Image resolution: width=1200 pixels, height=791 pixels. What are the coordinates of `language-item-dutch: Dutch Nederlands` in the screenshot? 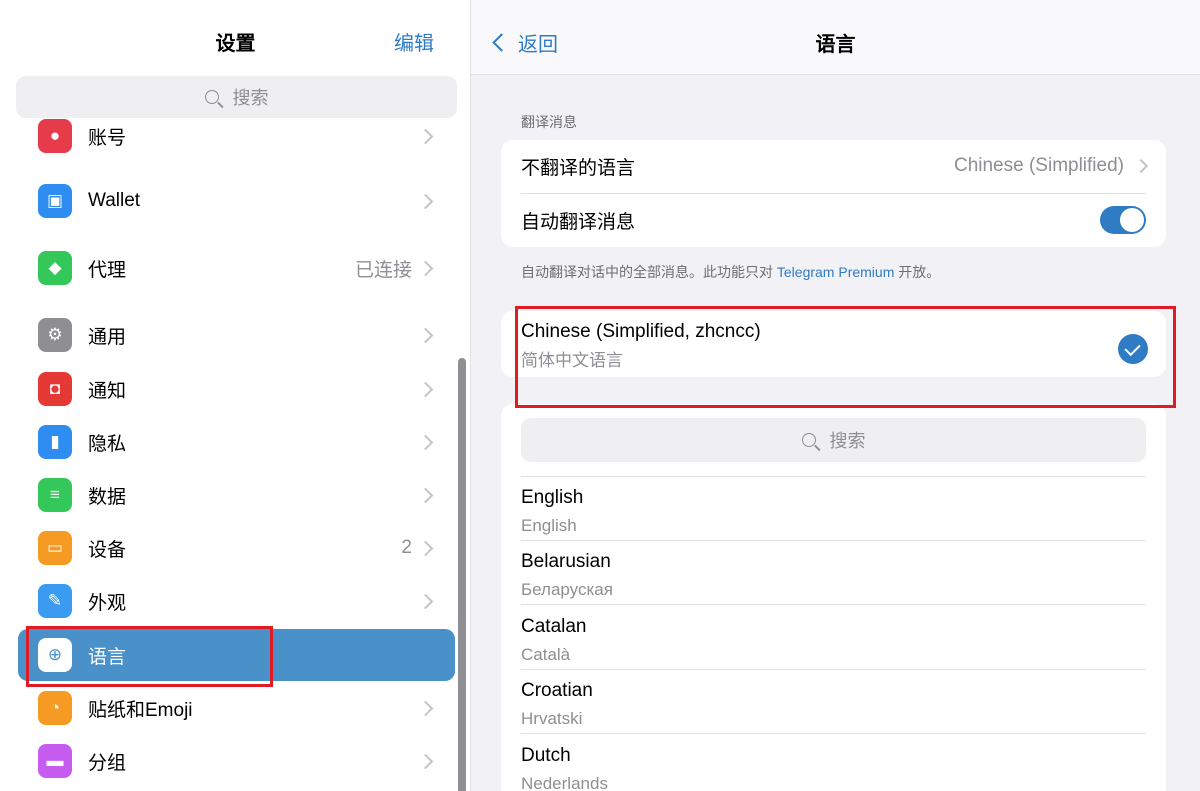 It's located at (833, 763).